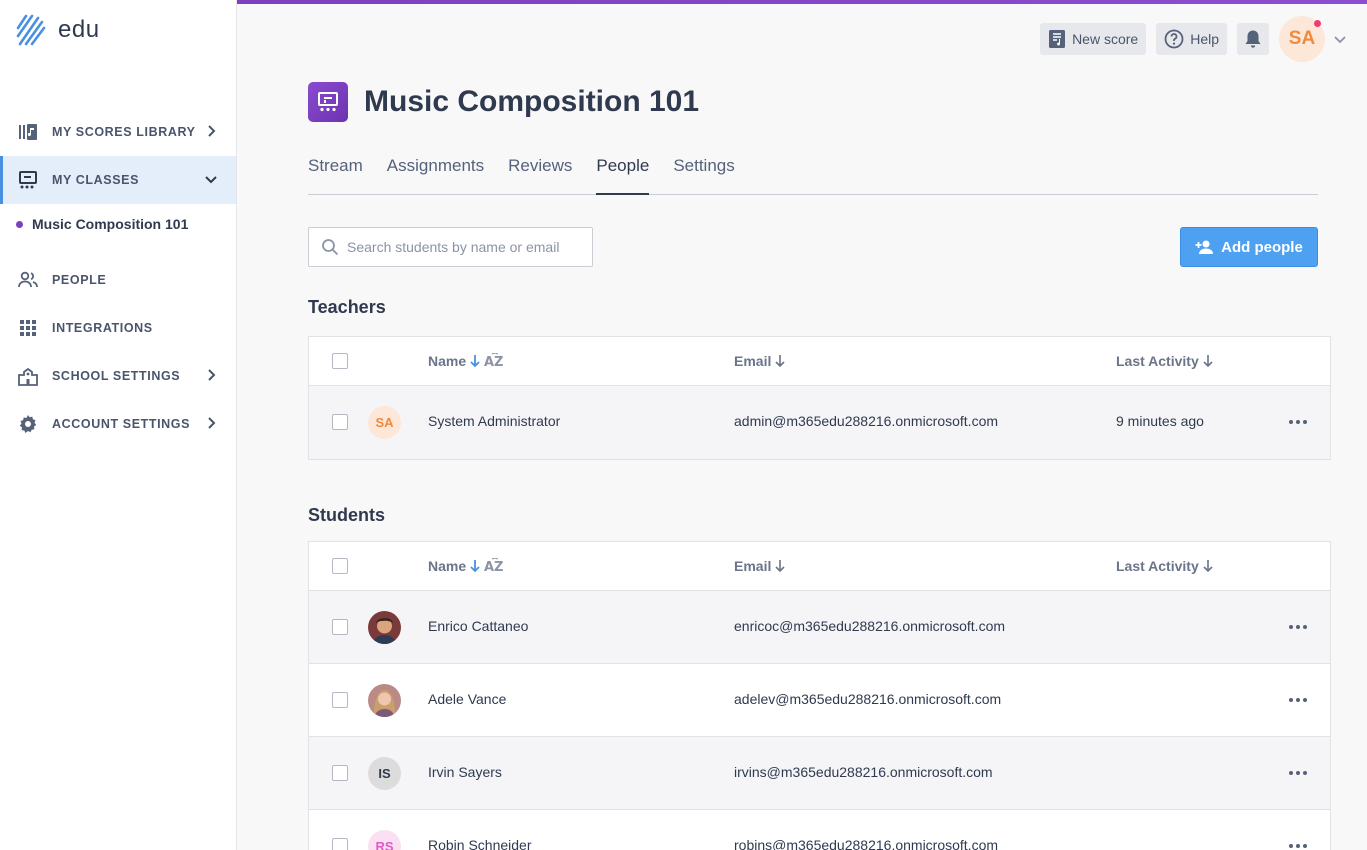 Image resolution: width=1367 pixels, height=850 pixels. I want to click on new-score-label: New score, so click(1105, 39).